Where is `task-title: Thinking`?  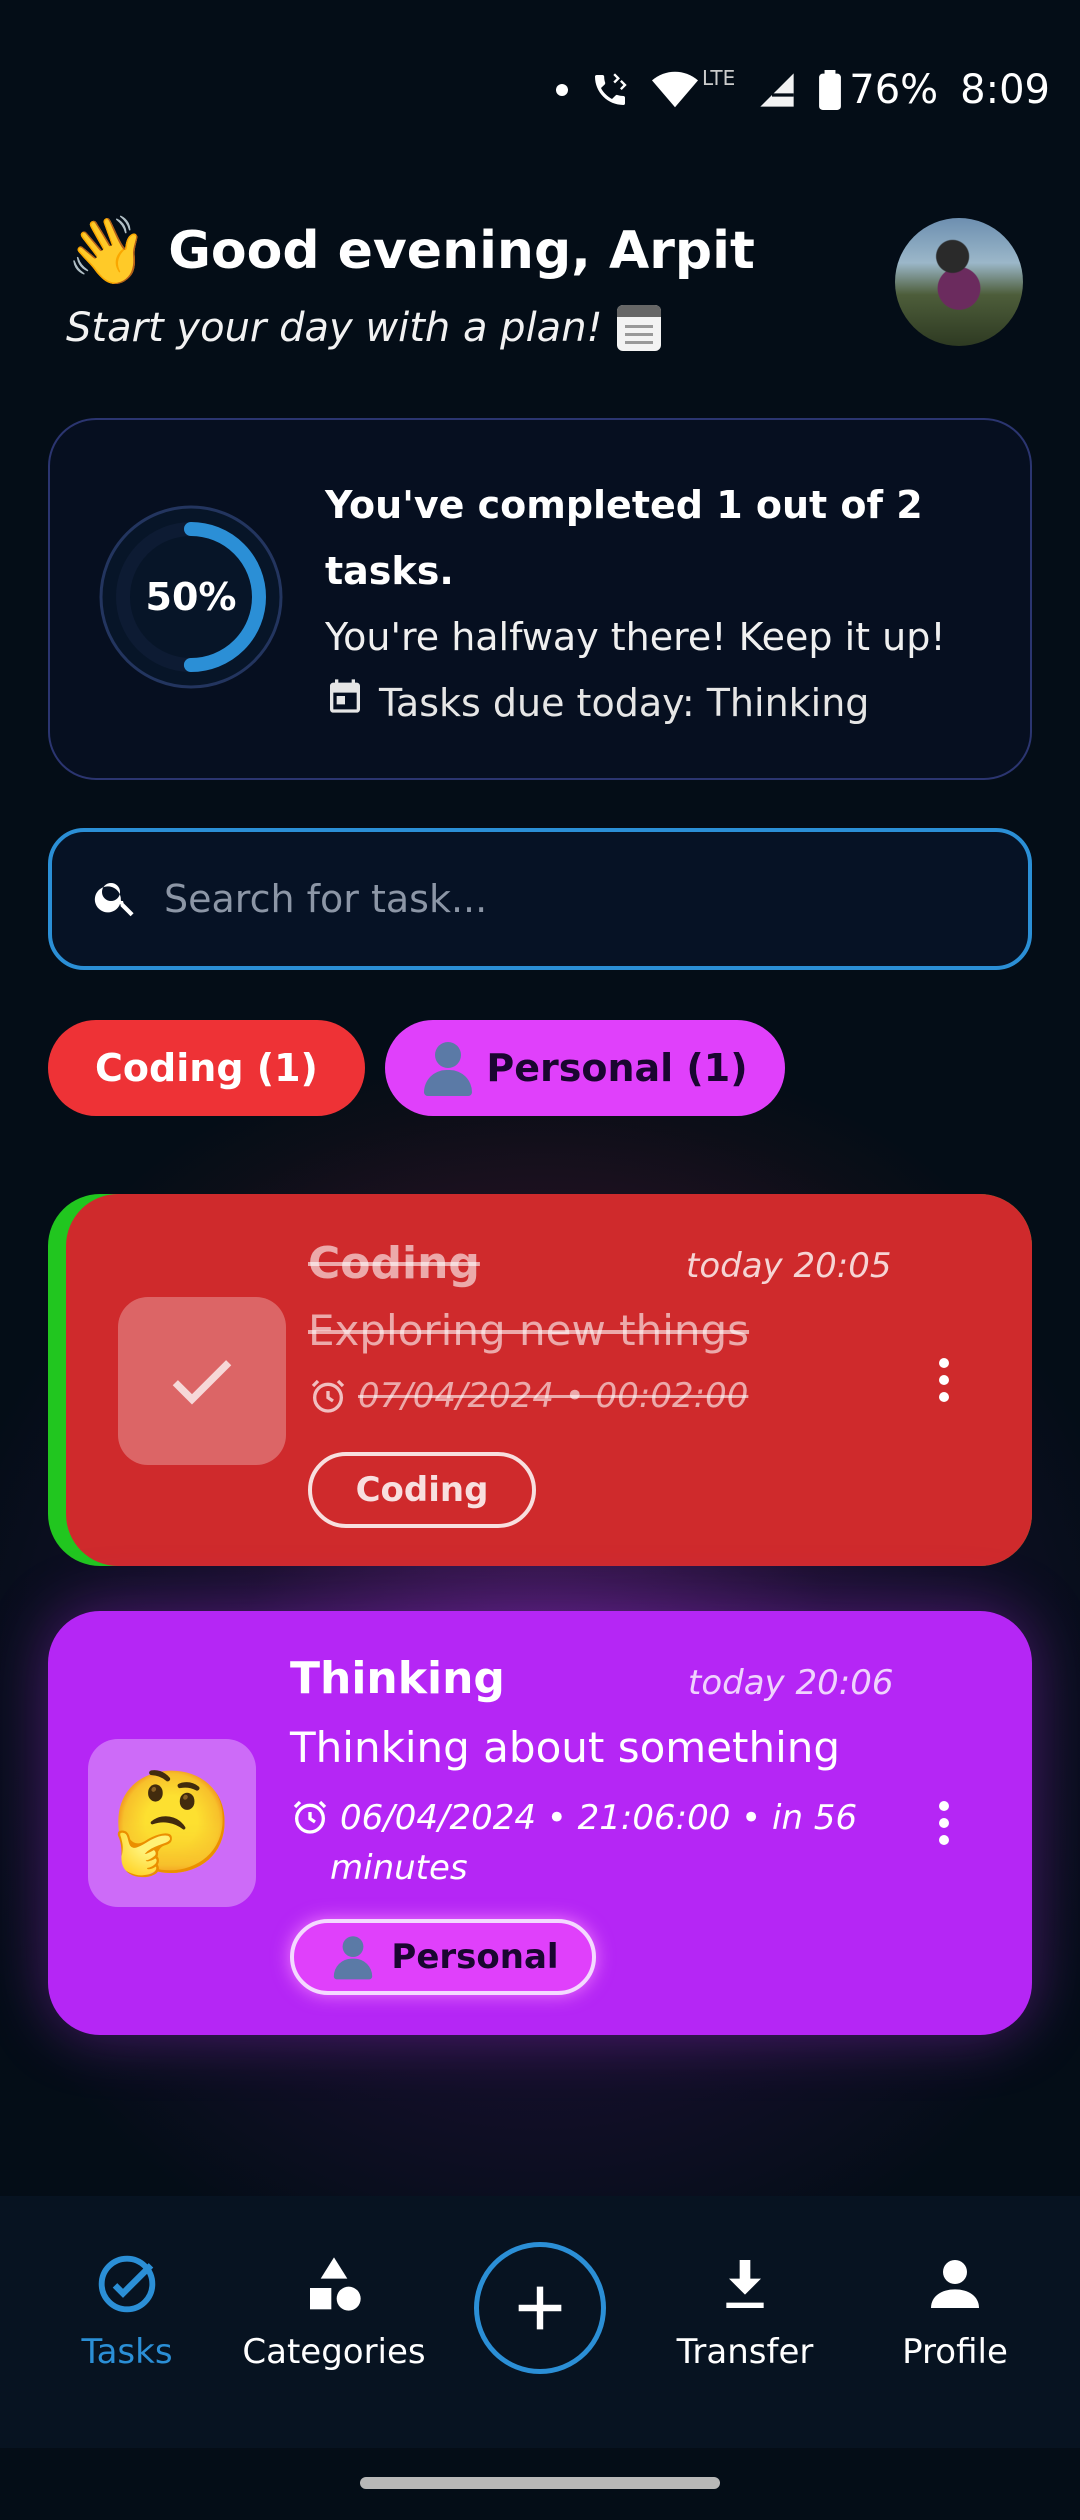
task-title: Thinking is located at coordinates (397, 1678).